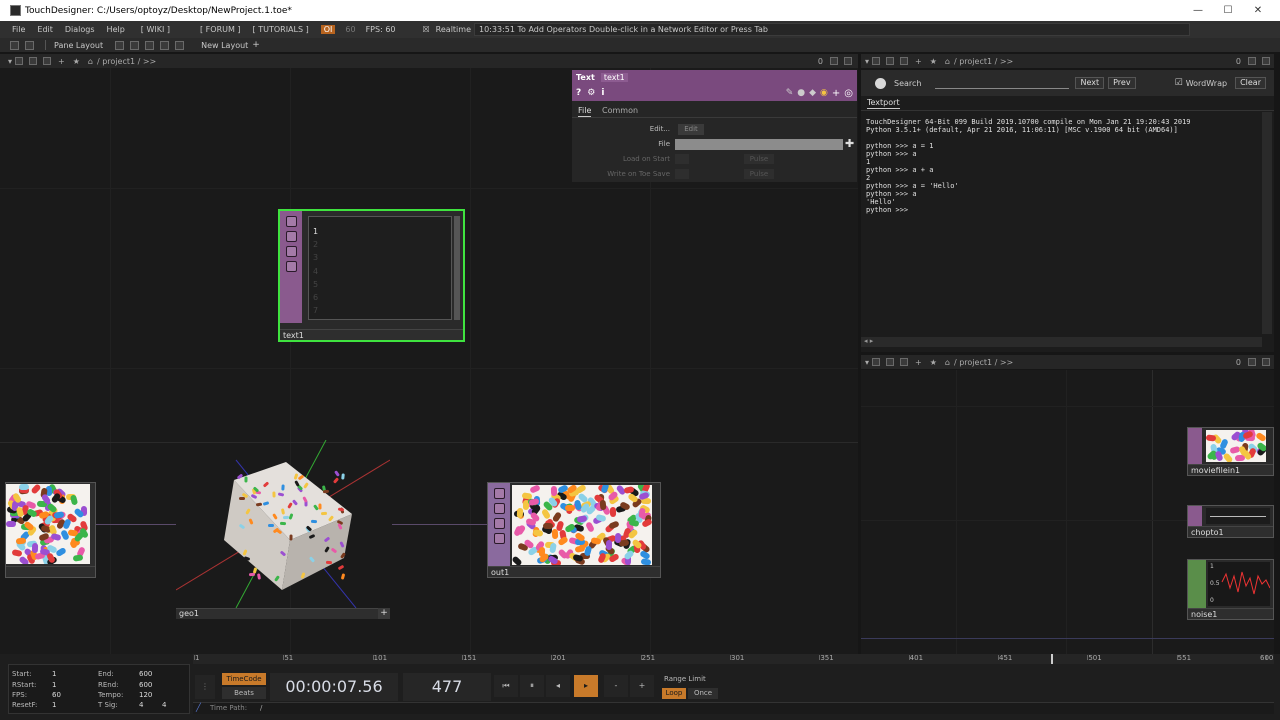 The height and width of the screenshot is (720, 1280). Describe the element at coordinates (141, 705) in the screenshot. I see `tsig-numerator: 4` at that location.